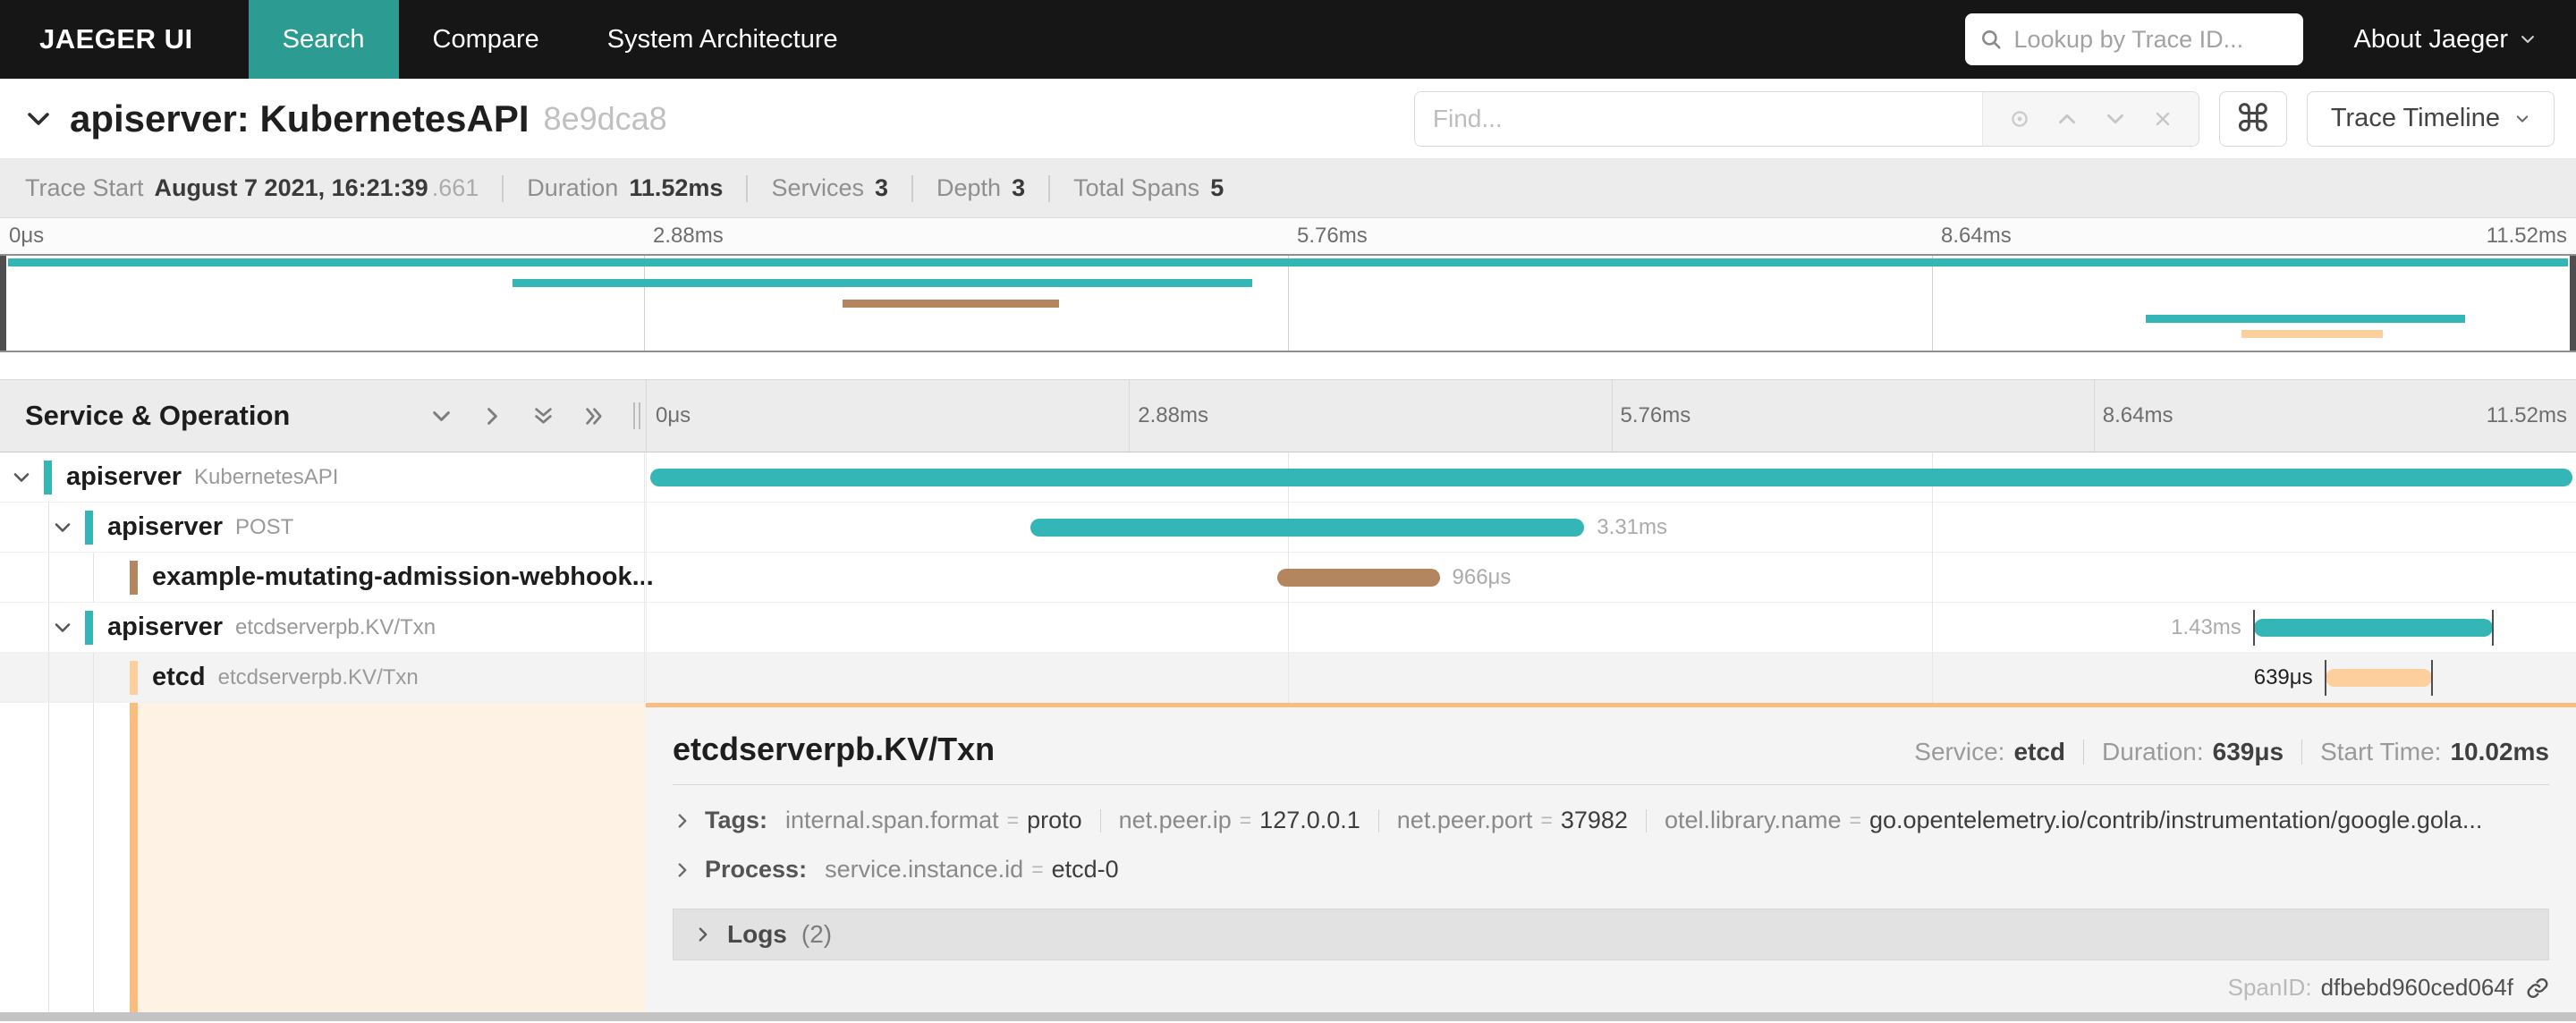 This screenshot has height=1023, width=2576. What do you see at coordinates (492, 416) in the screenshot?
I see `expand-one-icon` at bounding box center [492, 416].